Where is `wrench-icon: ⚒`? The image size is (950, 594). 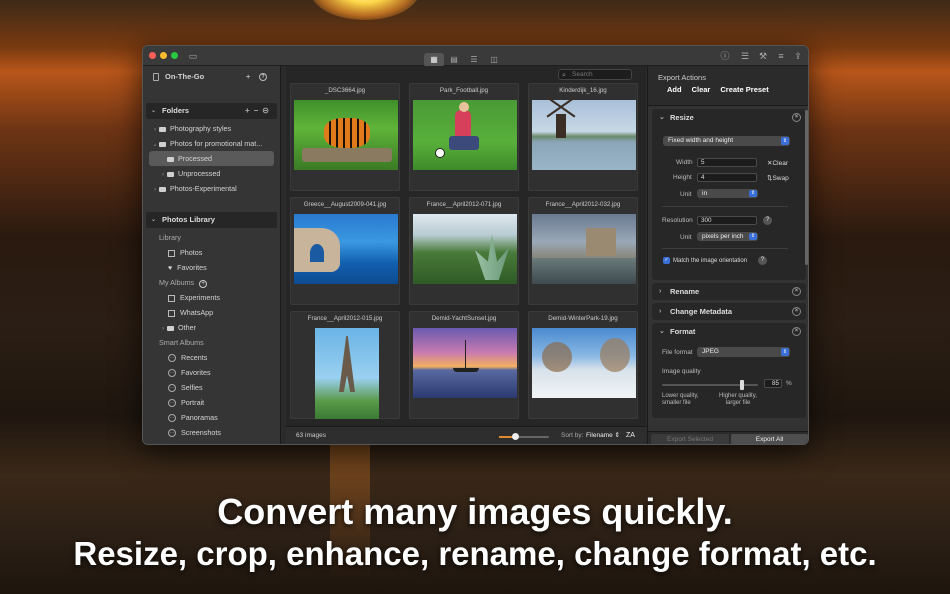 wrench-icon: ⚒ is located at coordinates (763, 56).